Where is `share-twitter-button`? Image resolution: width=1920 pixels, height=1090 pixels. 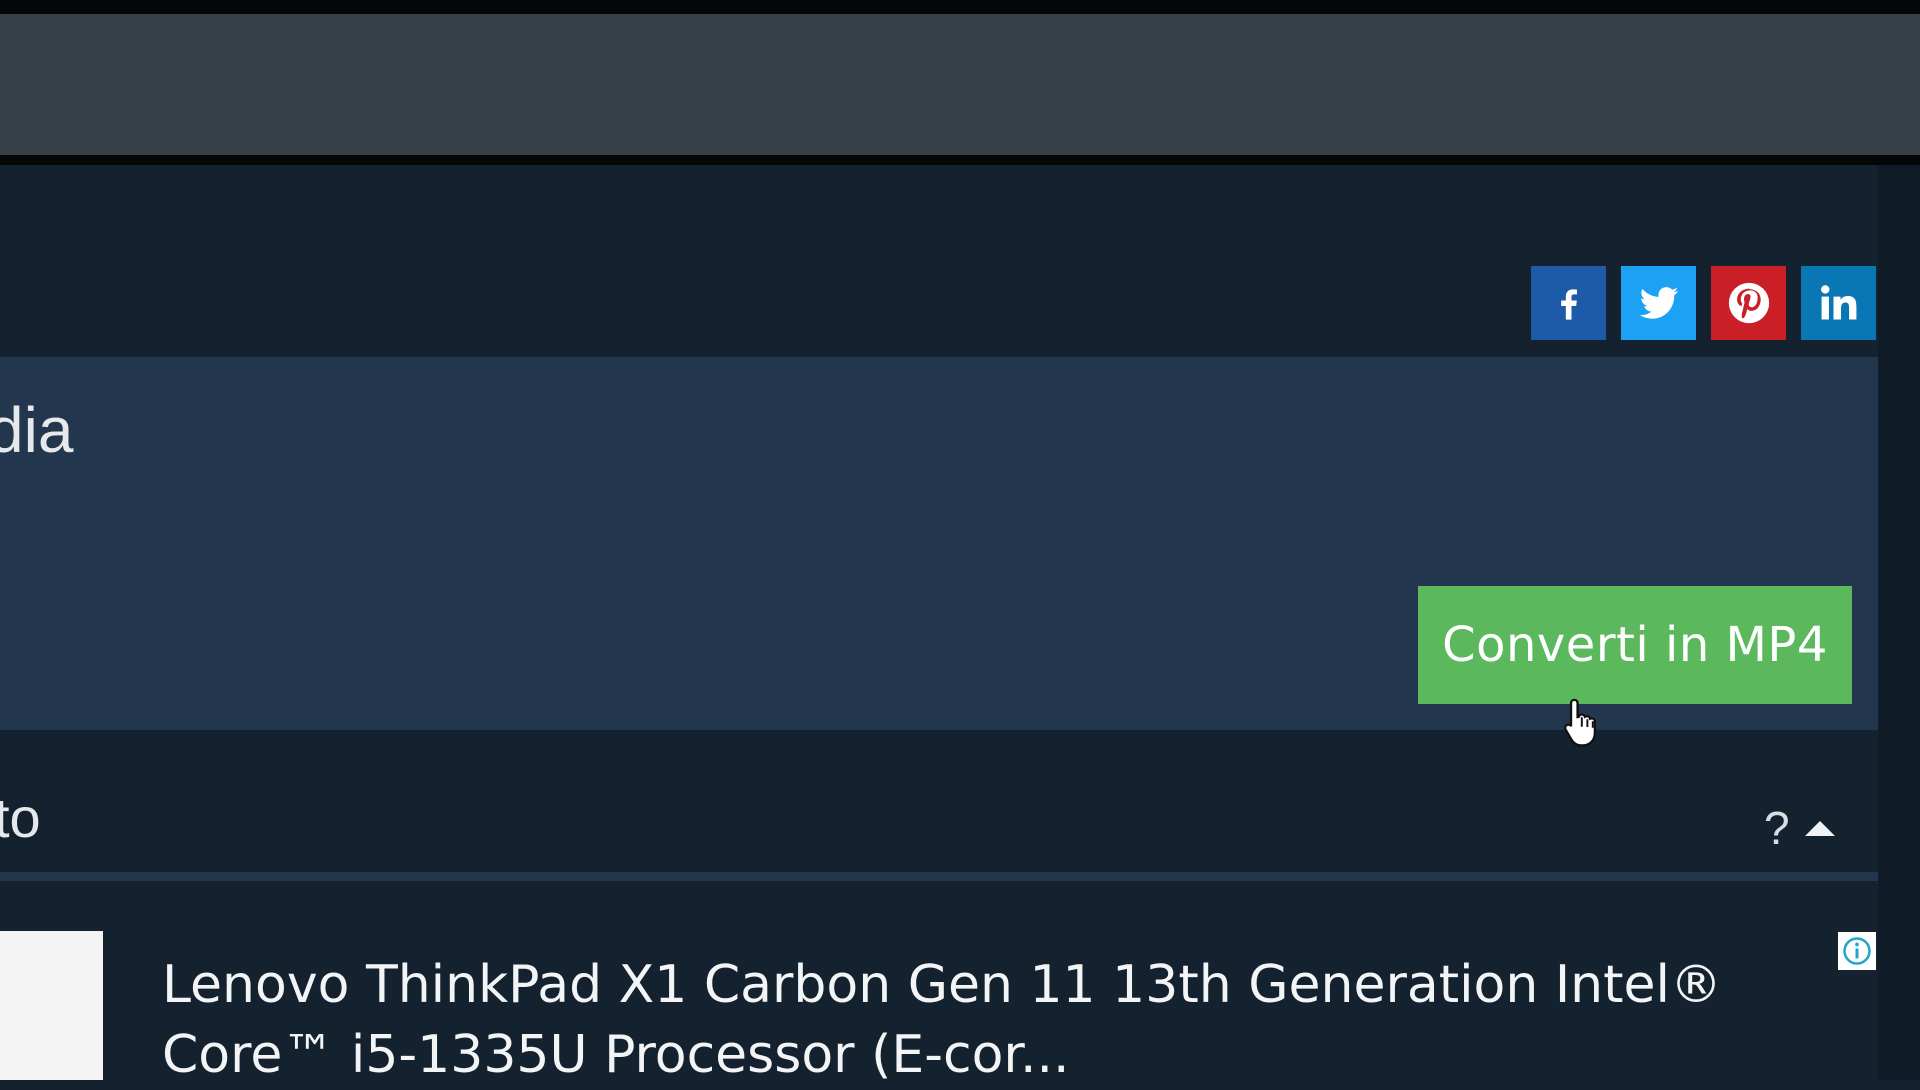
share-twitter-button is located at coordinates (1658, 303).